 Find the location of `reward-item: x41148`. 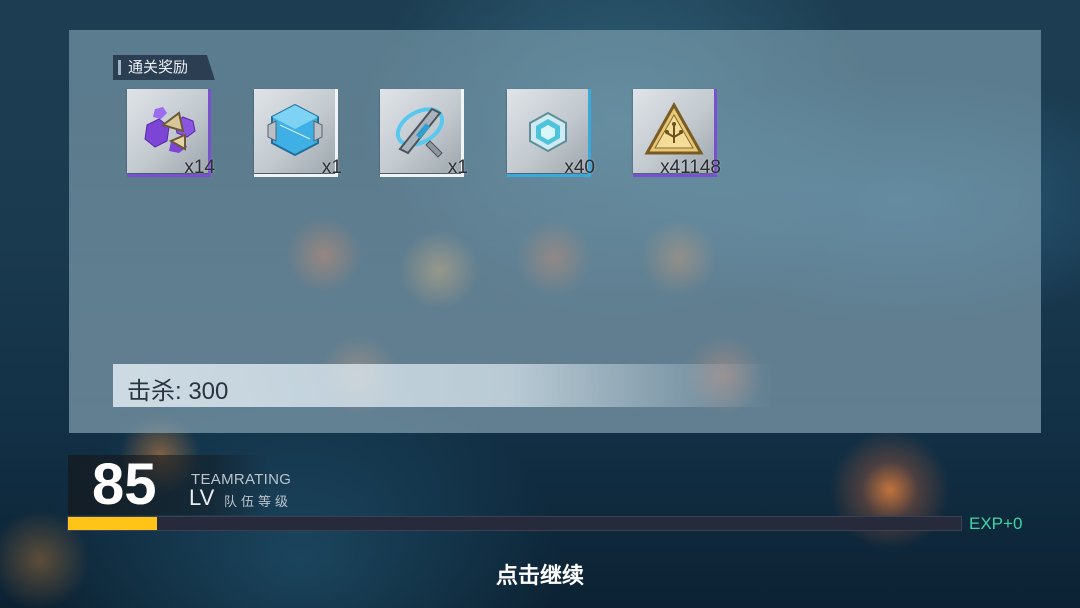

reward-item: x41148 is located at coordinates (677, 133).